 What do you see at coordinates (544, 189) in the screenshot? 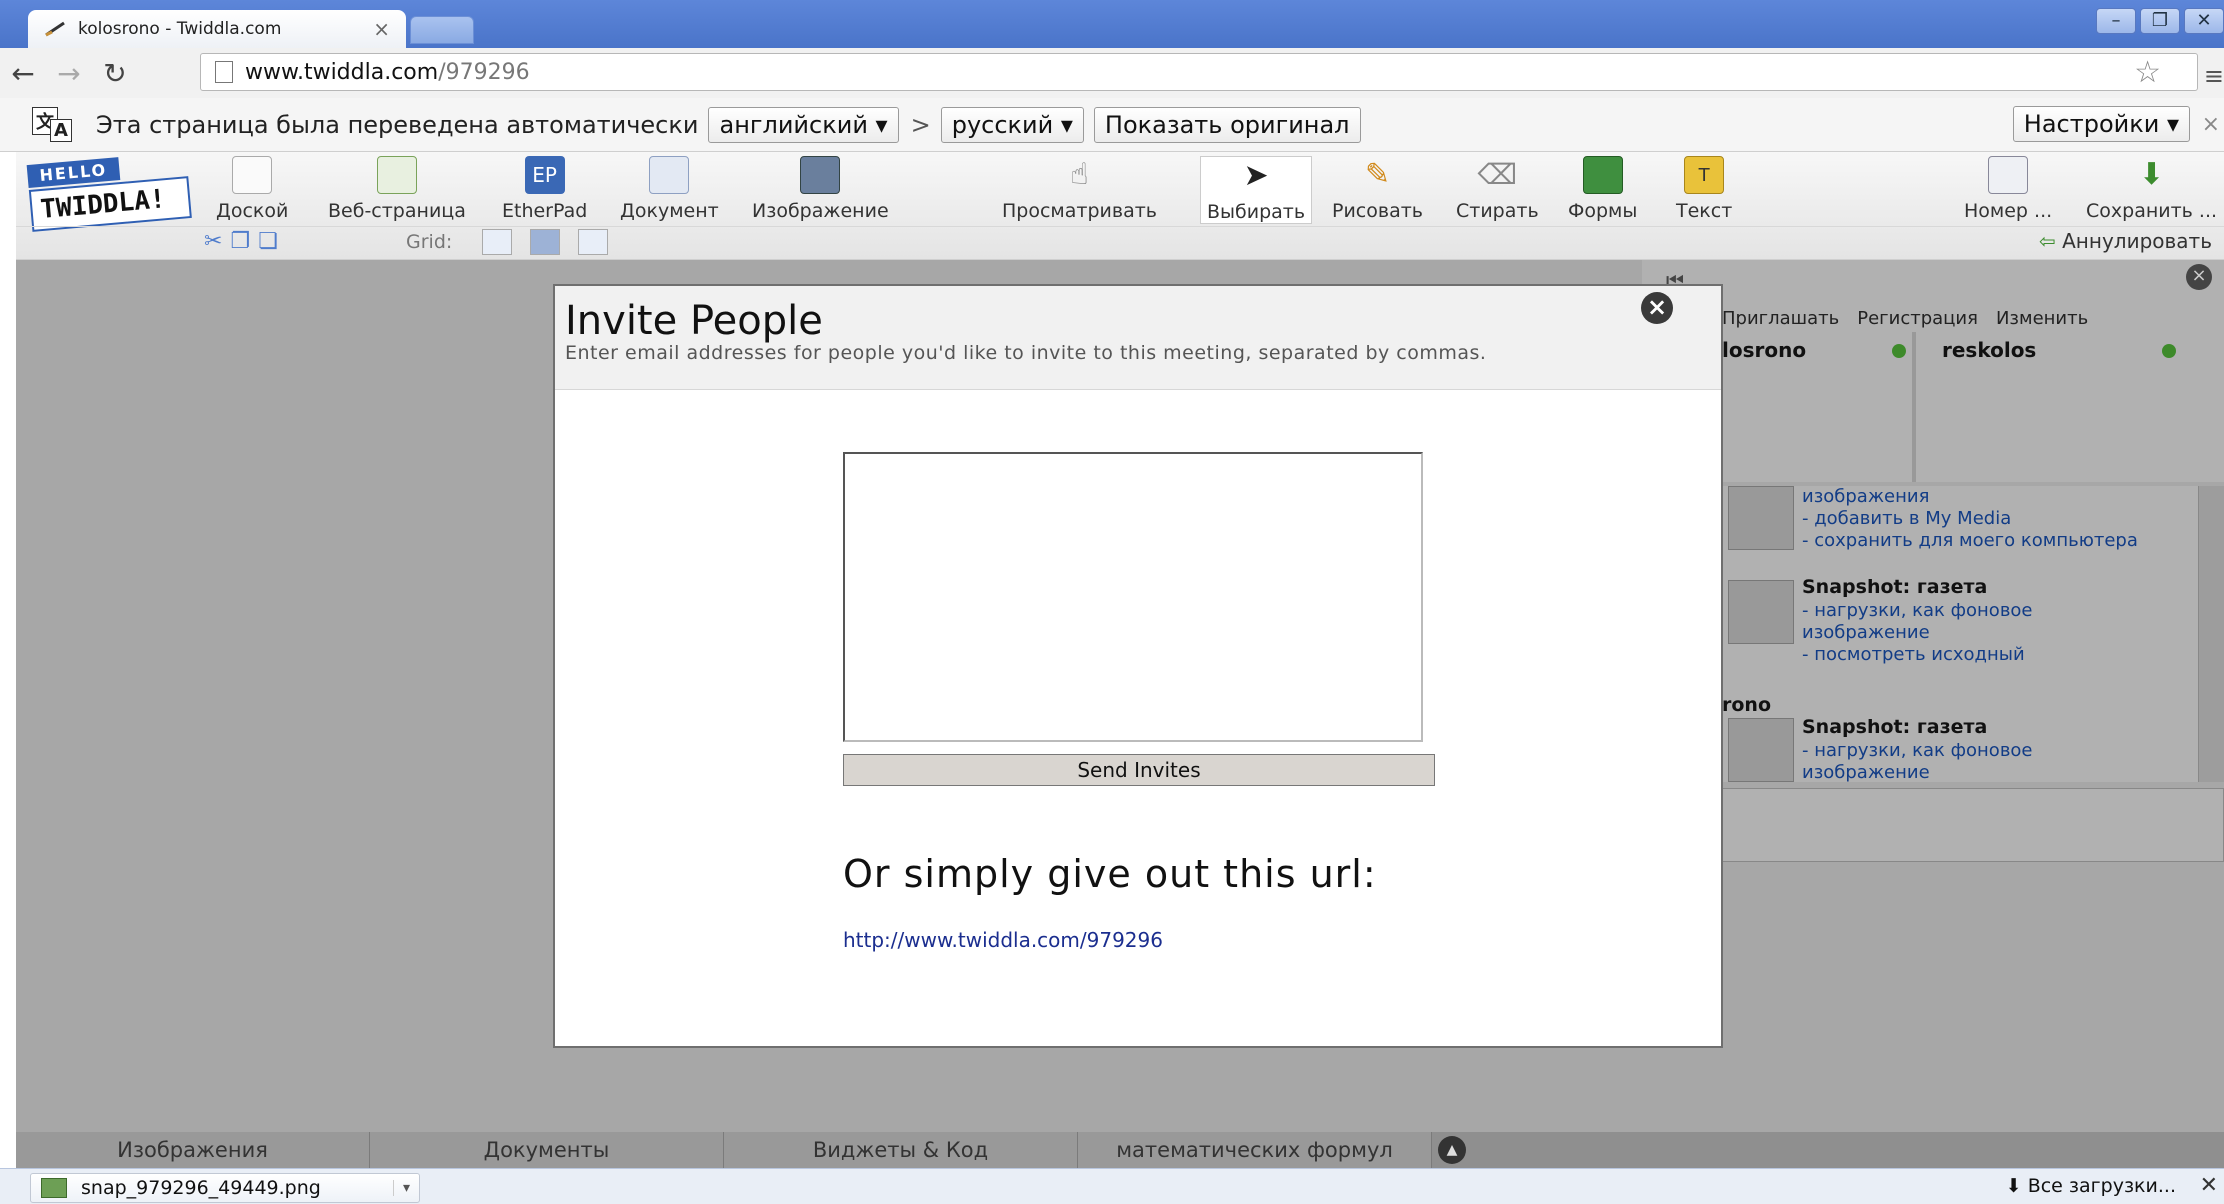
I see `tool-etherpad: EP EtherPad` at bounding box center [544, 189].